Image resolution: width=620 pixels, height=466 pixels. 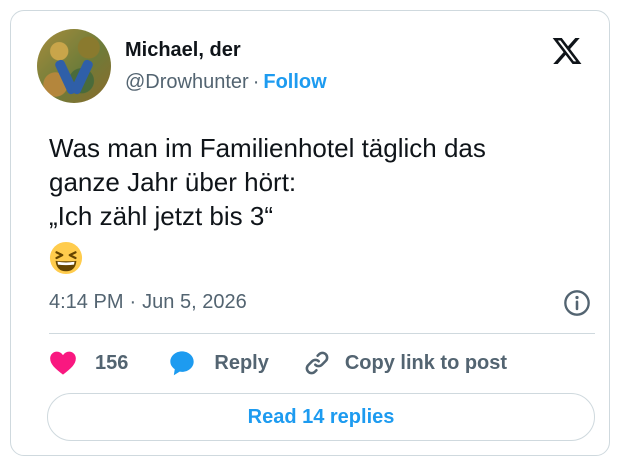 I want to click on tweet-time: 4:14 PM, so click(x=86, y=302).